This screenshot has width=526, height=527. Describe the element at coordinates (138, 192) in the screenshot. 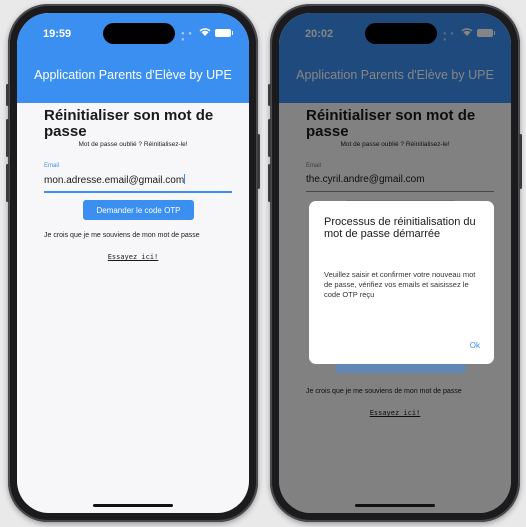

I see `email-field-underline` at that location.